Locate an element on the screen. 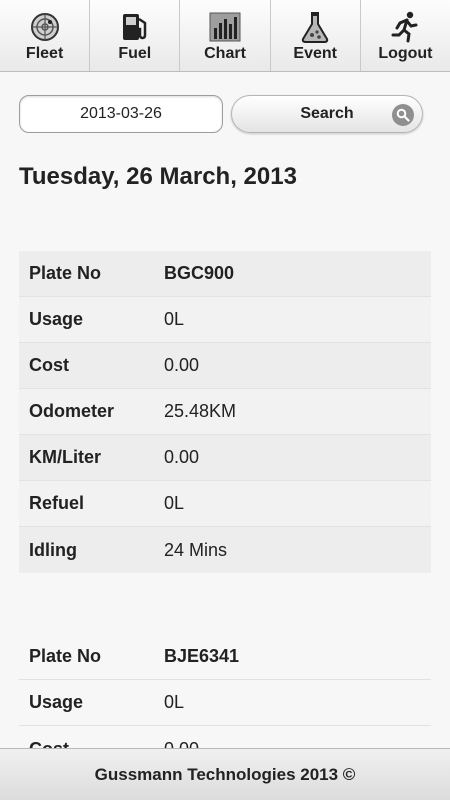 The image size is (450, 800). search-icon is located at coordinates (403, 115).